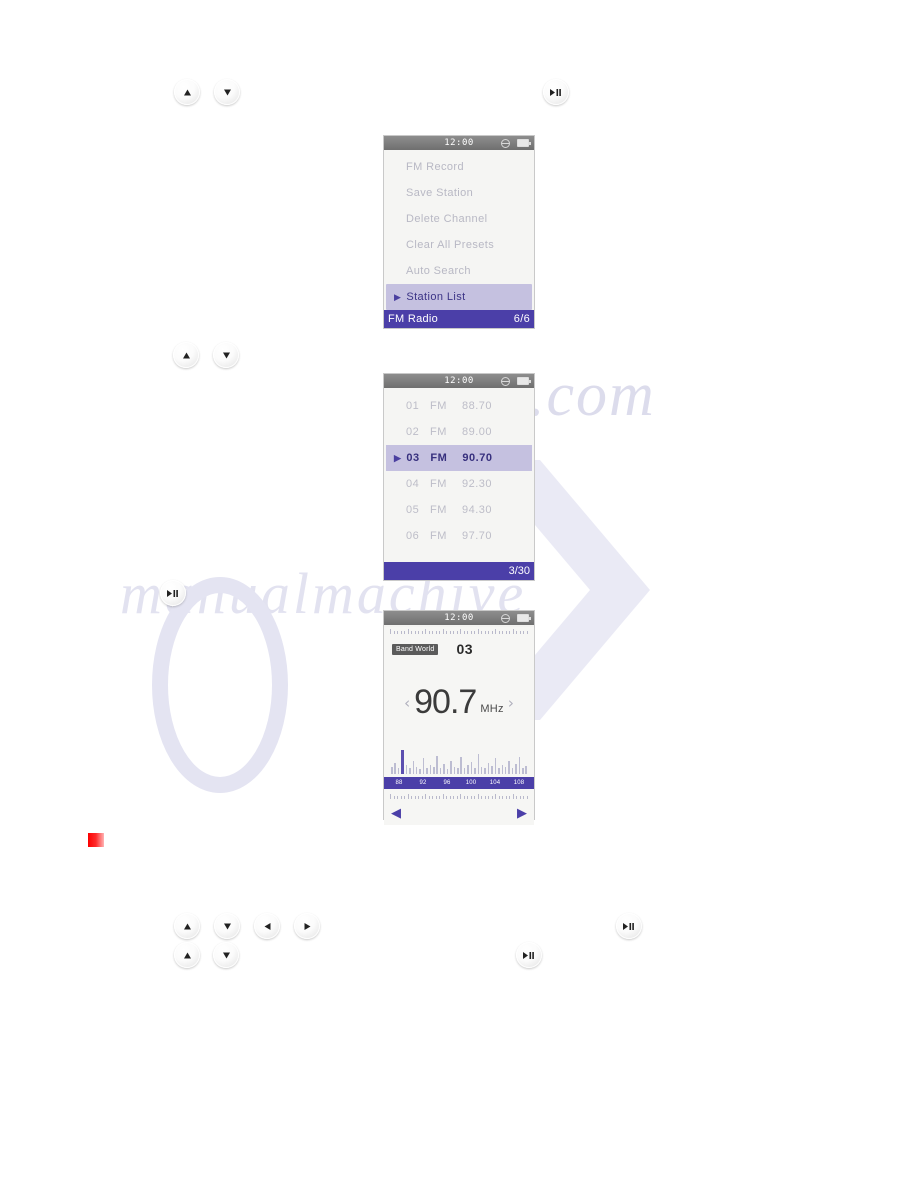  I want to click on station-frequency: 88.70, so click(477, 406).